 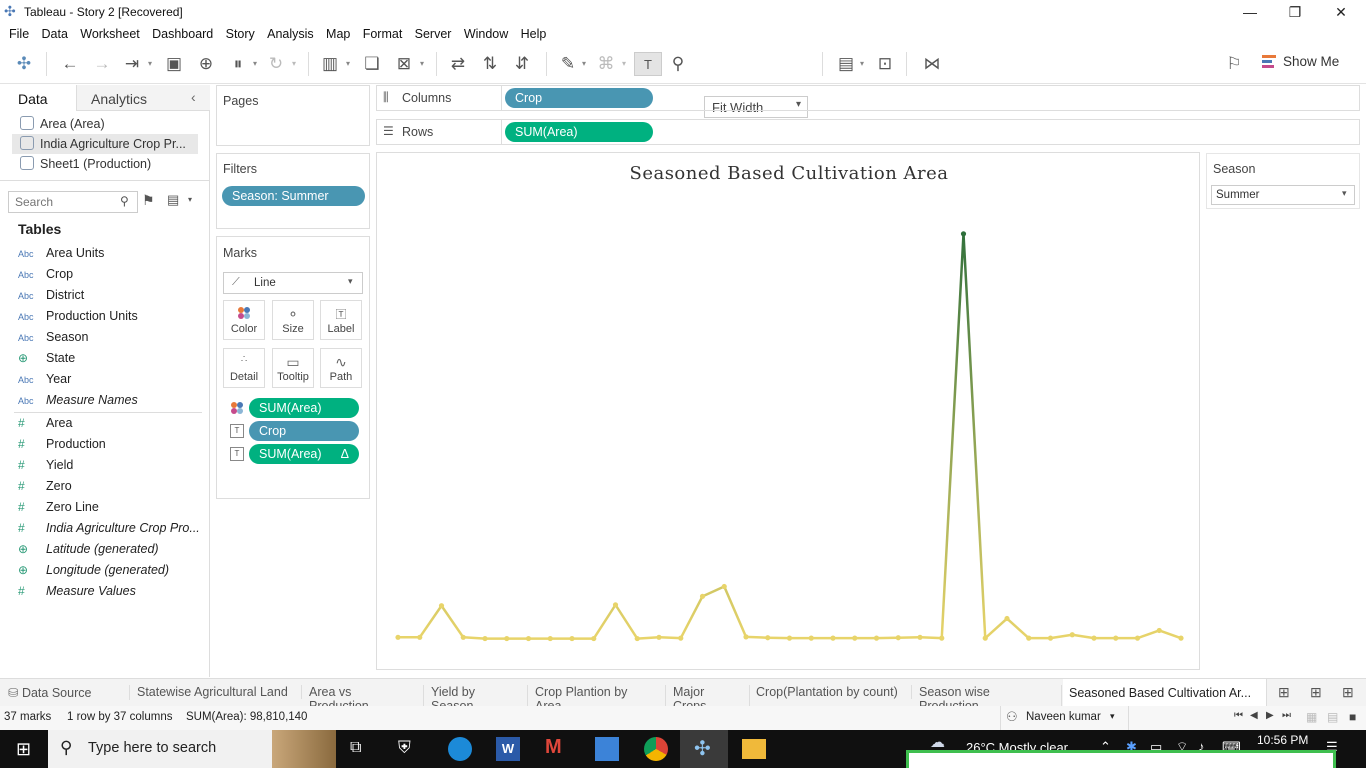 I want to click on cards-dropdown-icon: ▾, so click(x=864, y=64).